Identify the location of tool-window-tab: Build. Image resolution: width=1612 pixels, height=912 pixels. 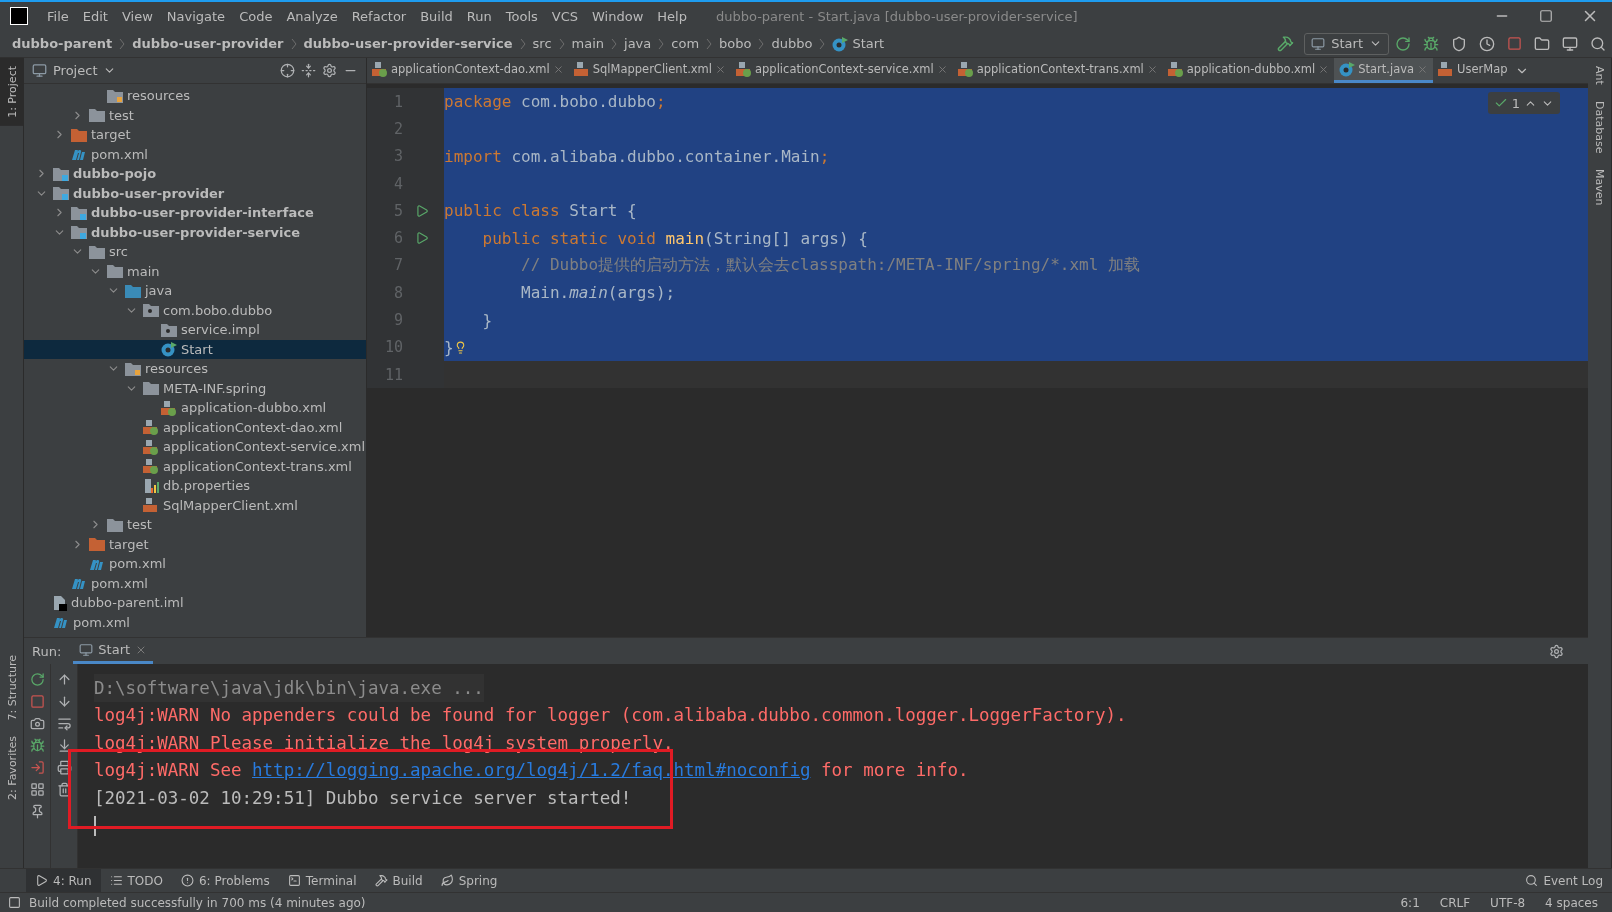
(398, 880).